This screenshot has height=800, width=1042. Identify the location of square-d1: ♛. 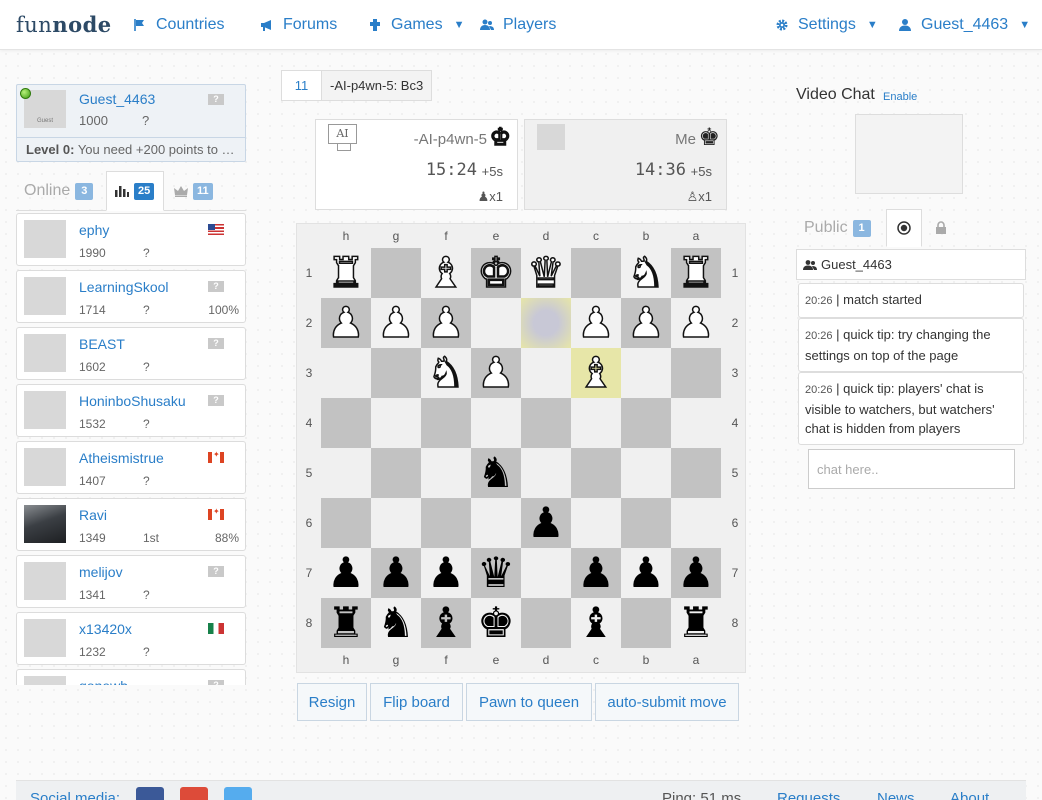
(546, 273).